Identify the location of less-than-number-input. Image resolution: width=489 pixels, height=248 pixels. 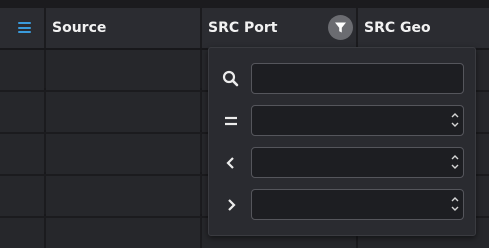
(357, 162).